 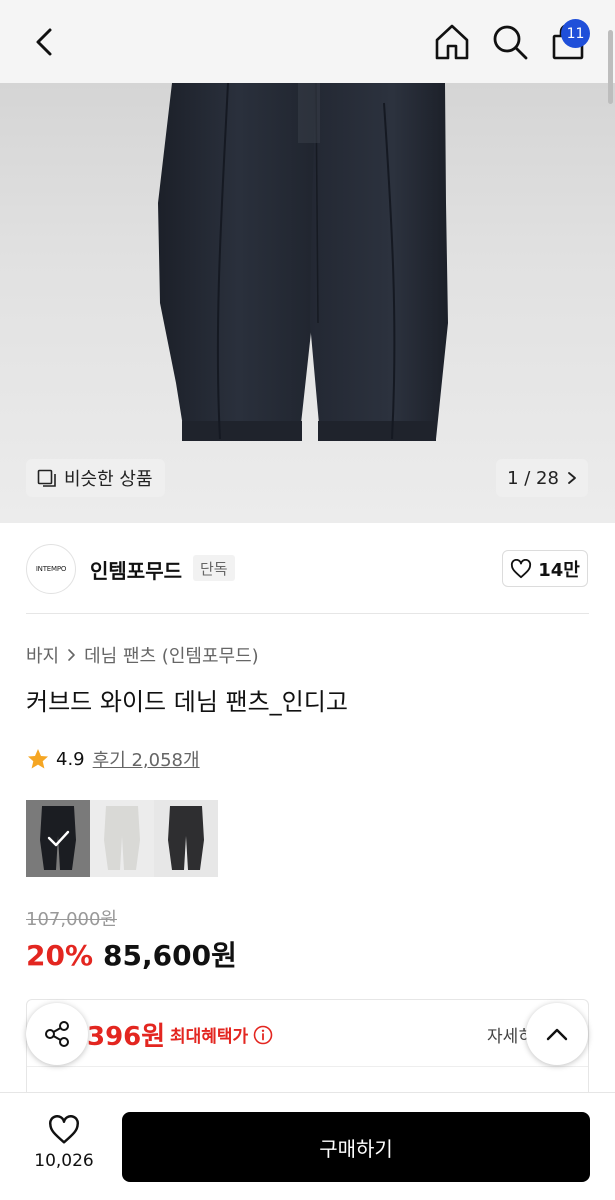 I want to click on product-title: 커브드 와이드 데님 팬츠_인디고, so click(x=187, y=702).